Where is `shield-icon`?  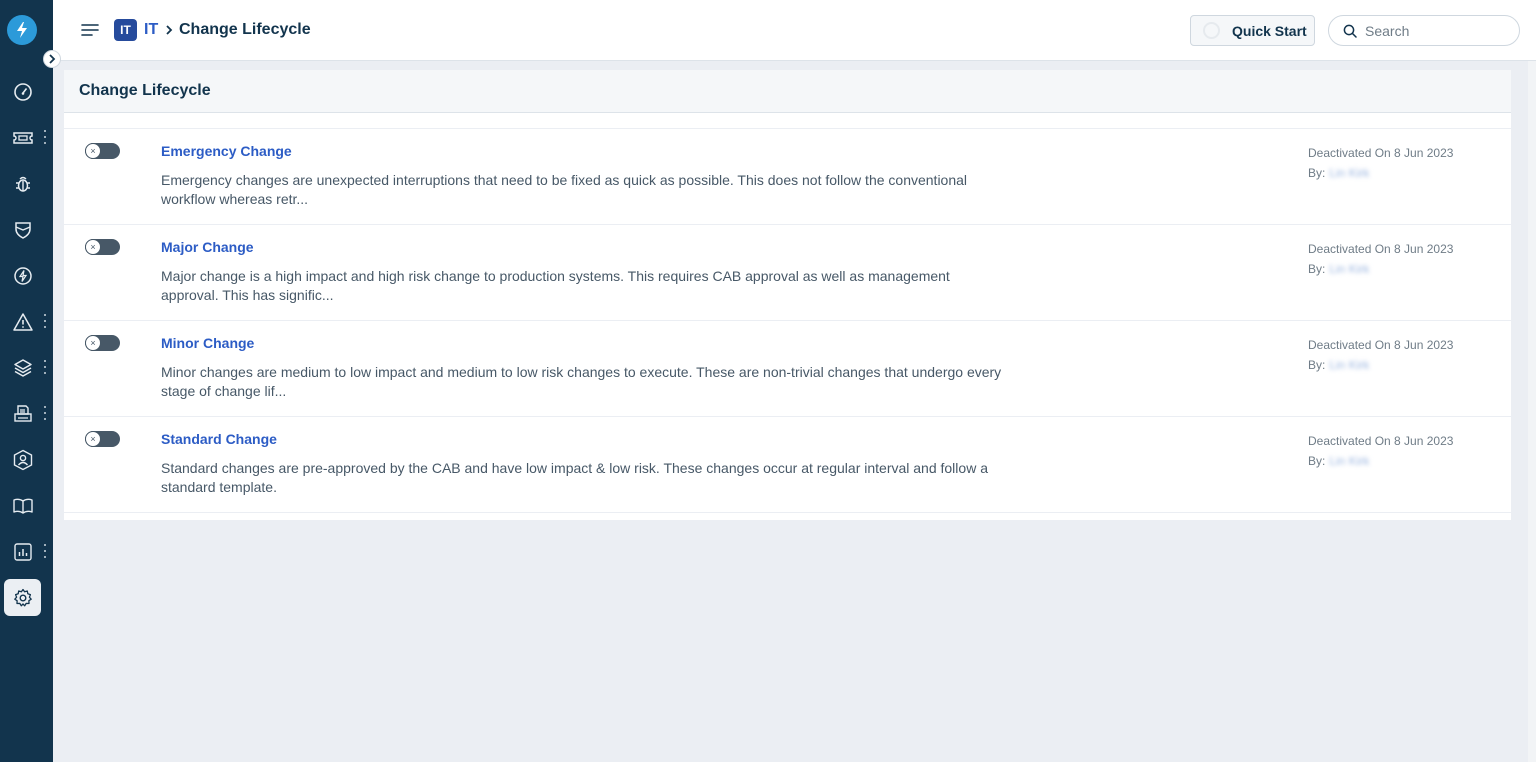
shield-icon is located at coordinates (22, 230).